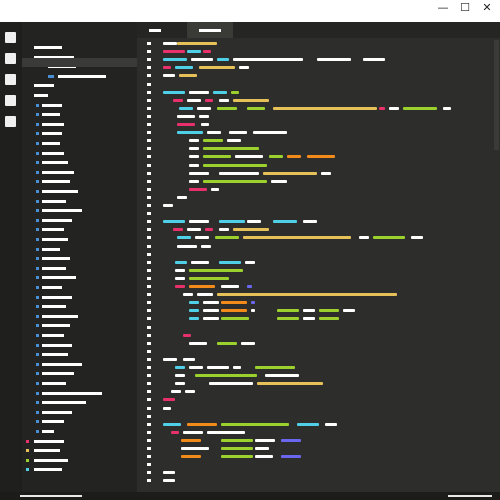  I want to click on status-text, so click(51, 496).